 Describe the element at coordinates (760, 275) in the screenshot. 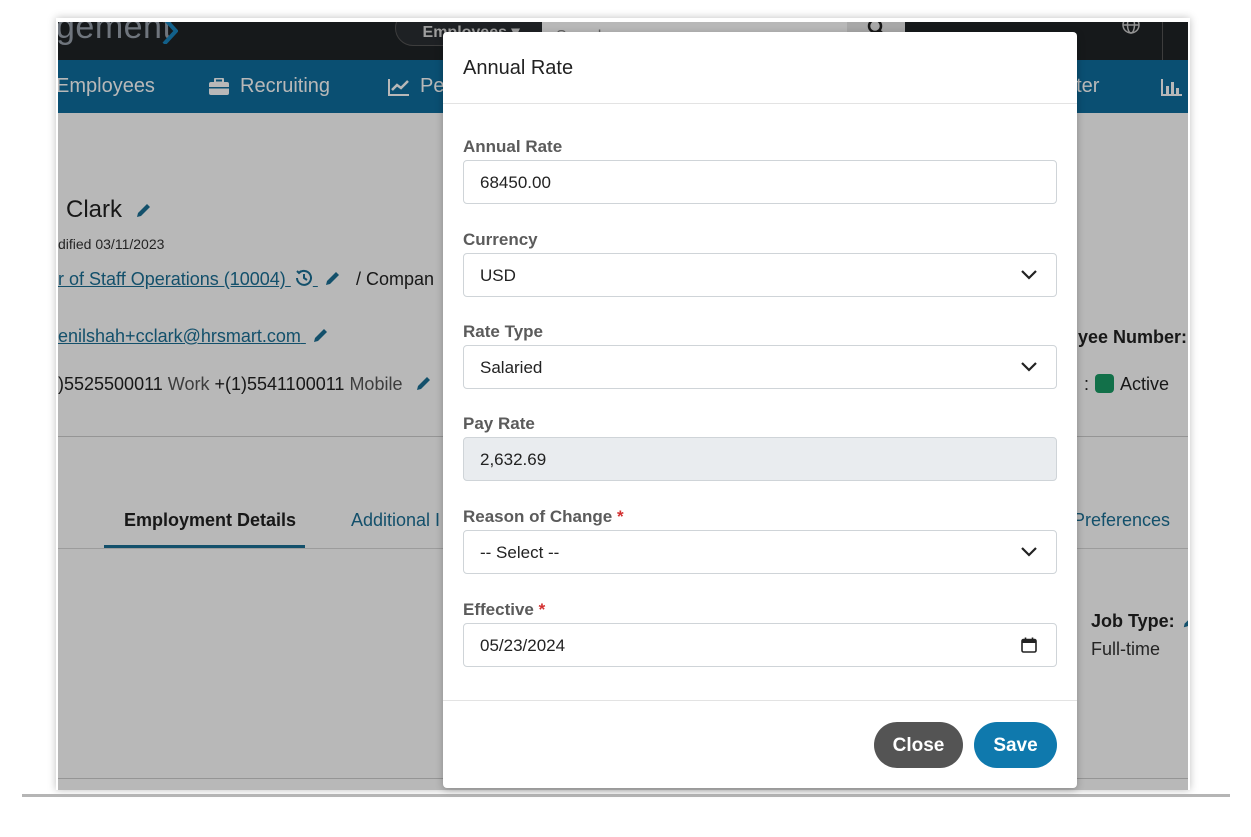

I see `currency-select: USD` at that location.